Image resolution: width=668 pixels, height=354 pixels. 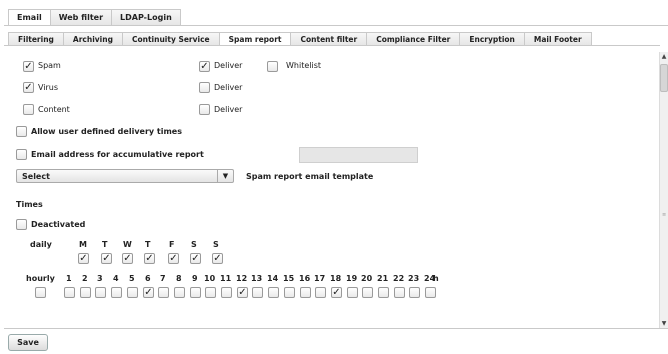 What do you see at coordinates (225, 176) in the screenshot?
I see `chevron-down-icon: ▼` at bounding box center [225, 176].